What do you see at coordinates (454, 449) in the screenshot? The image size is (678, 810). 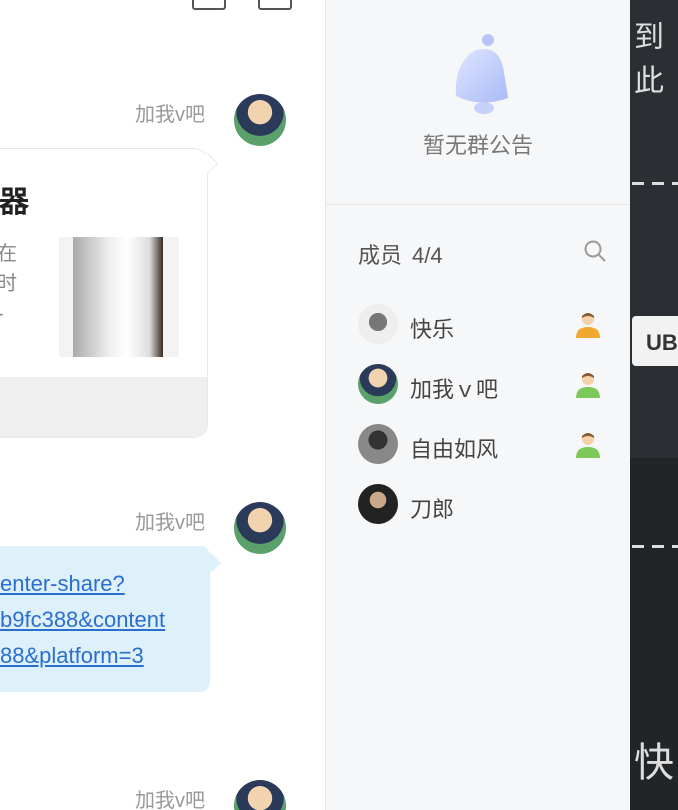 I see `member-name: 自由如风` at bounding box center [454, 449].